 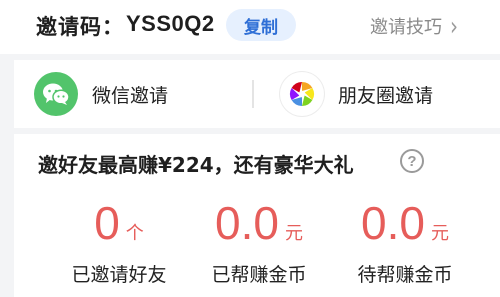 What do you see at coordinates (134, 233) in the screenshot?
I see `stat-unit: 个` at bounding box center [134, 233].